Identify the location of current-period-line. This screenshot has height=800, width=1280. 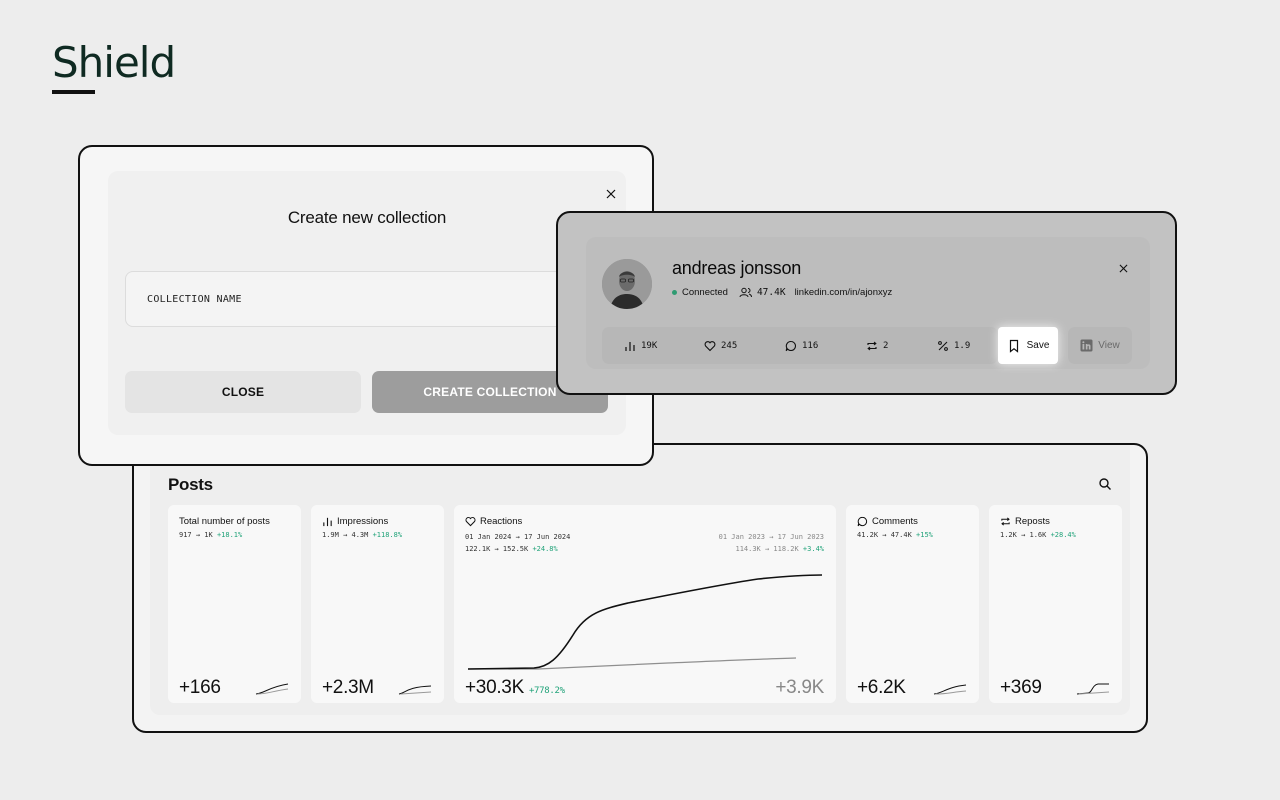
(645, 622).